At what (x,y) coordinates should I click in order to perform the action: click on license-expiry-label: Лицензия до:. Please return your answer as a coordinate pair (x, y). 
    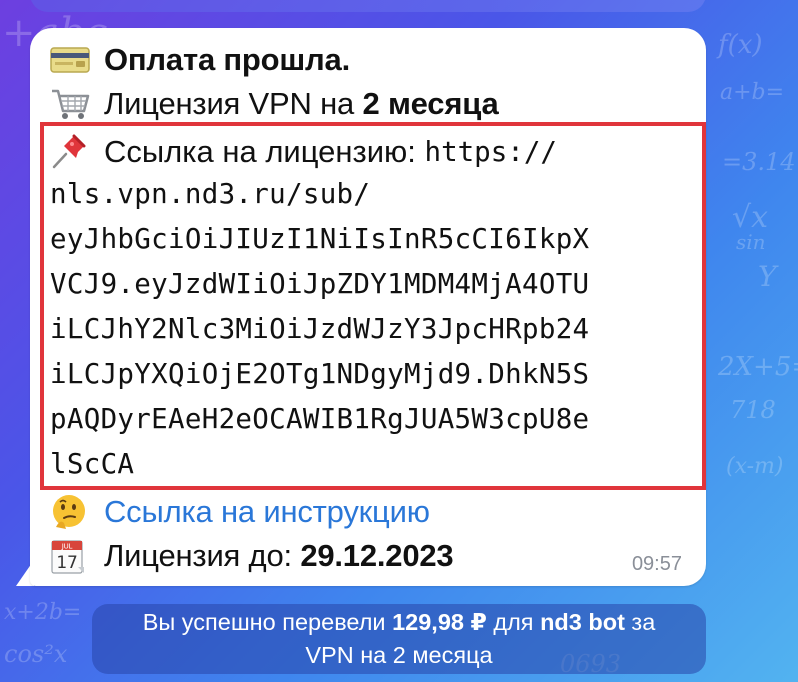
    Looking at the image, I should click on (202, 555).